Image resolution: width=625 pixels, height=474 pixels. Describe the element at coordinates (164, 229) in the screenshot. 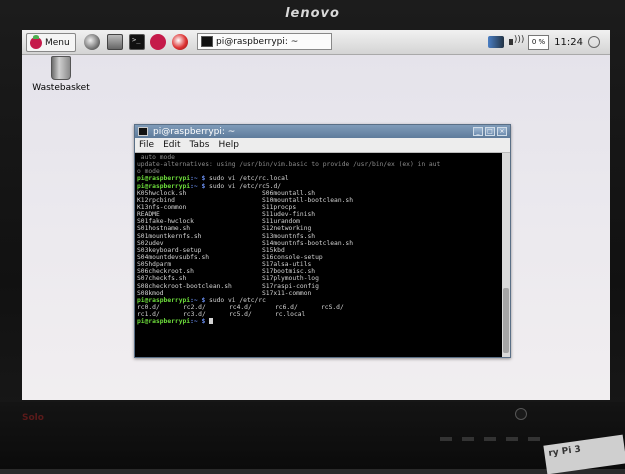

I see `listing-entry: S01hostname.sh` at that location.